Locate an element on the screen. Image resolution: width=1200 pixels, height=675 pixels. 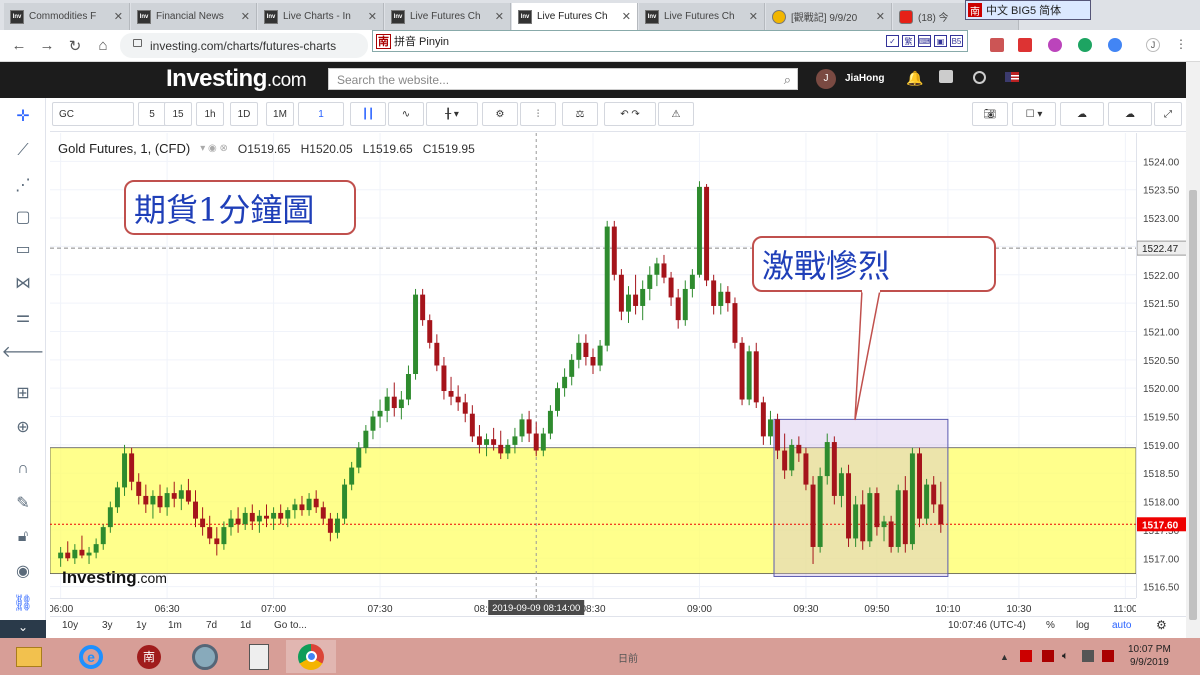
bell-icon: 🔔 is located at coordinates (914, 78).